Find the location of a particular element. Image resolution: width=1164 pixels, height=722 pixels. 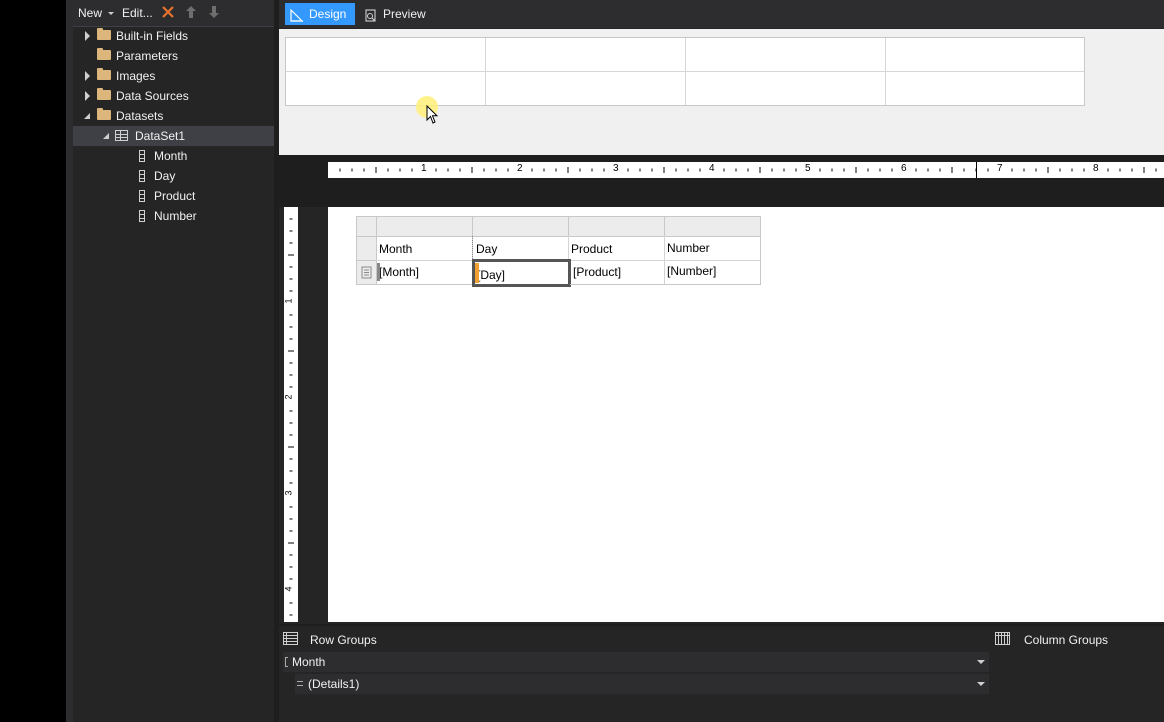

move-down-icon is located at coordinates (214, 12).